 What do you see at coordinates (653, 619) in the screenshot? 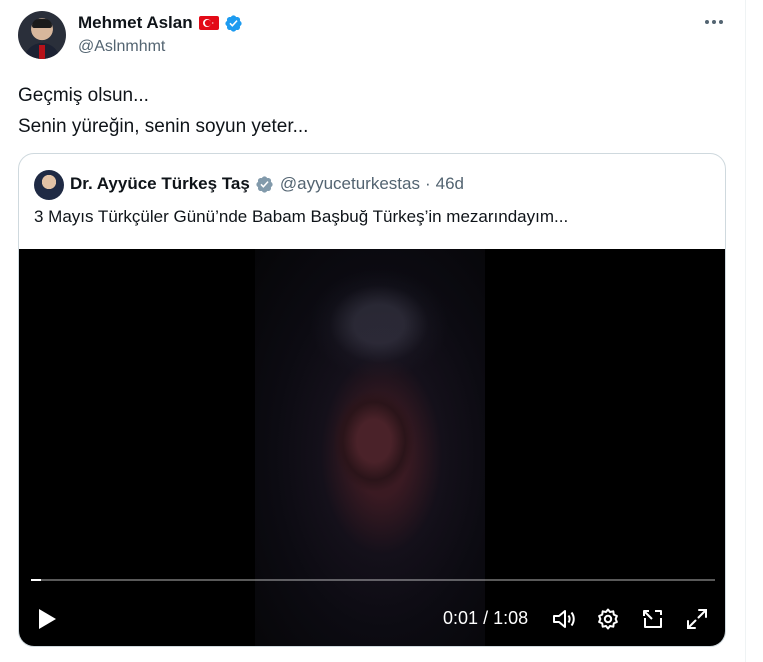
I see `picture-in-picture-icon` at bounding box center [653, 619].